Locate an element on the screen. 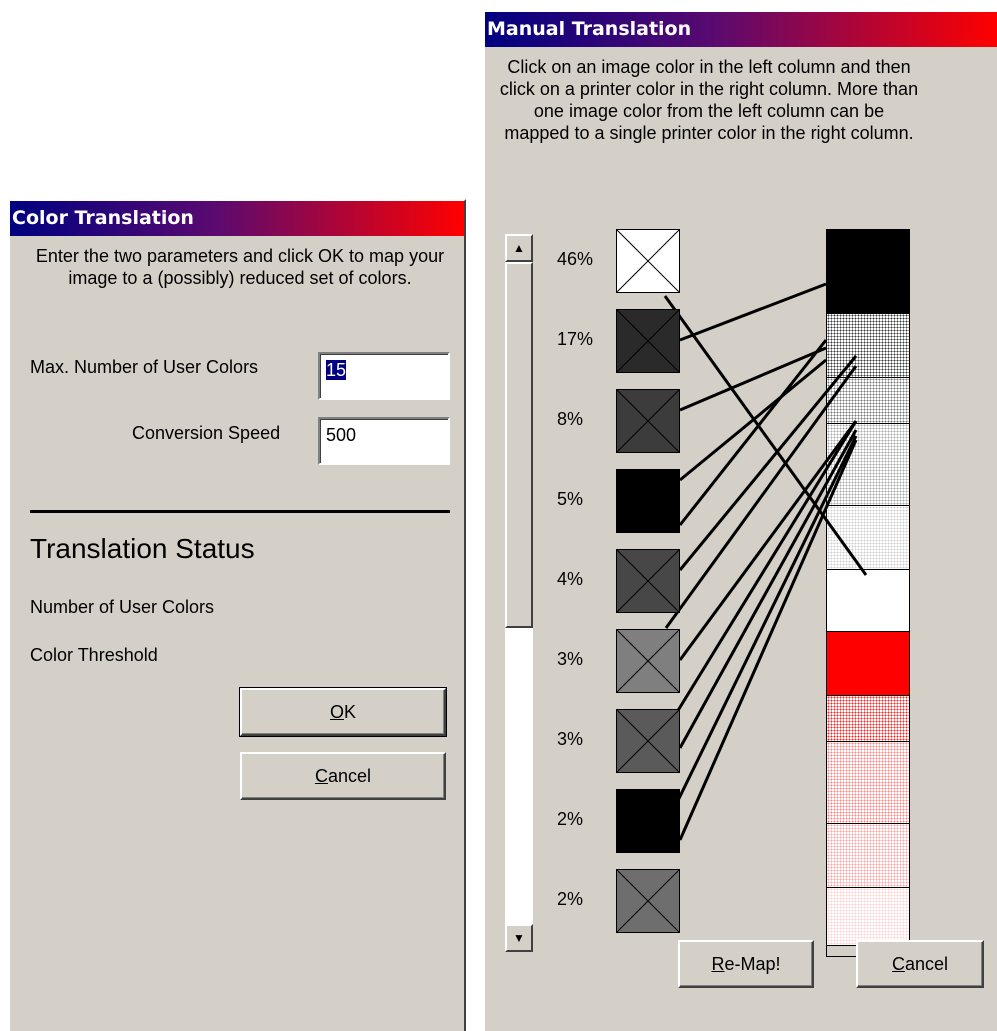 The height and width of the screenshot is (1031, 997). status-heading: Translation Status is located at coordinates (142, 548).